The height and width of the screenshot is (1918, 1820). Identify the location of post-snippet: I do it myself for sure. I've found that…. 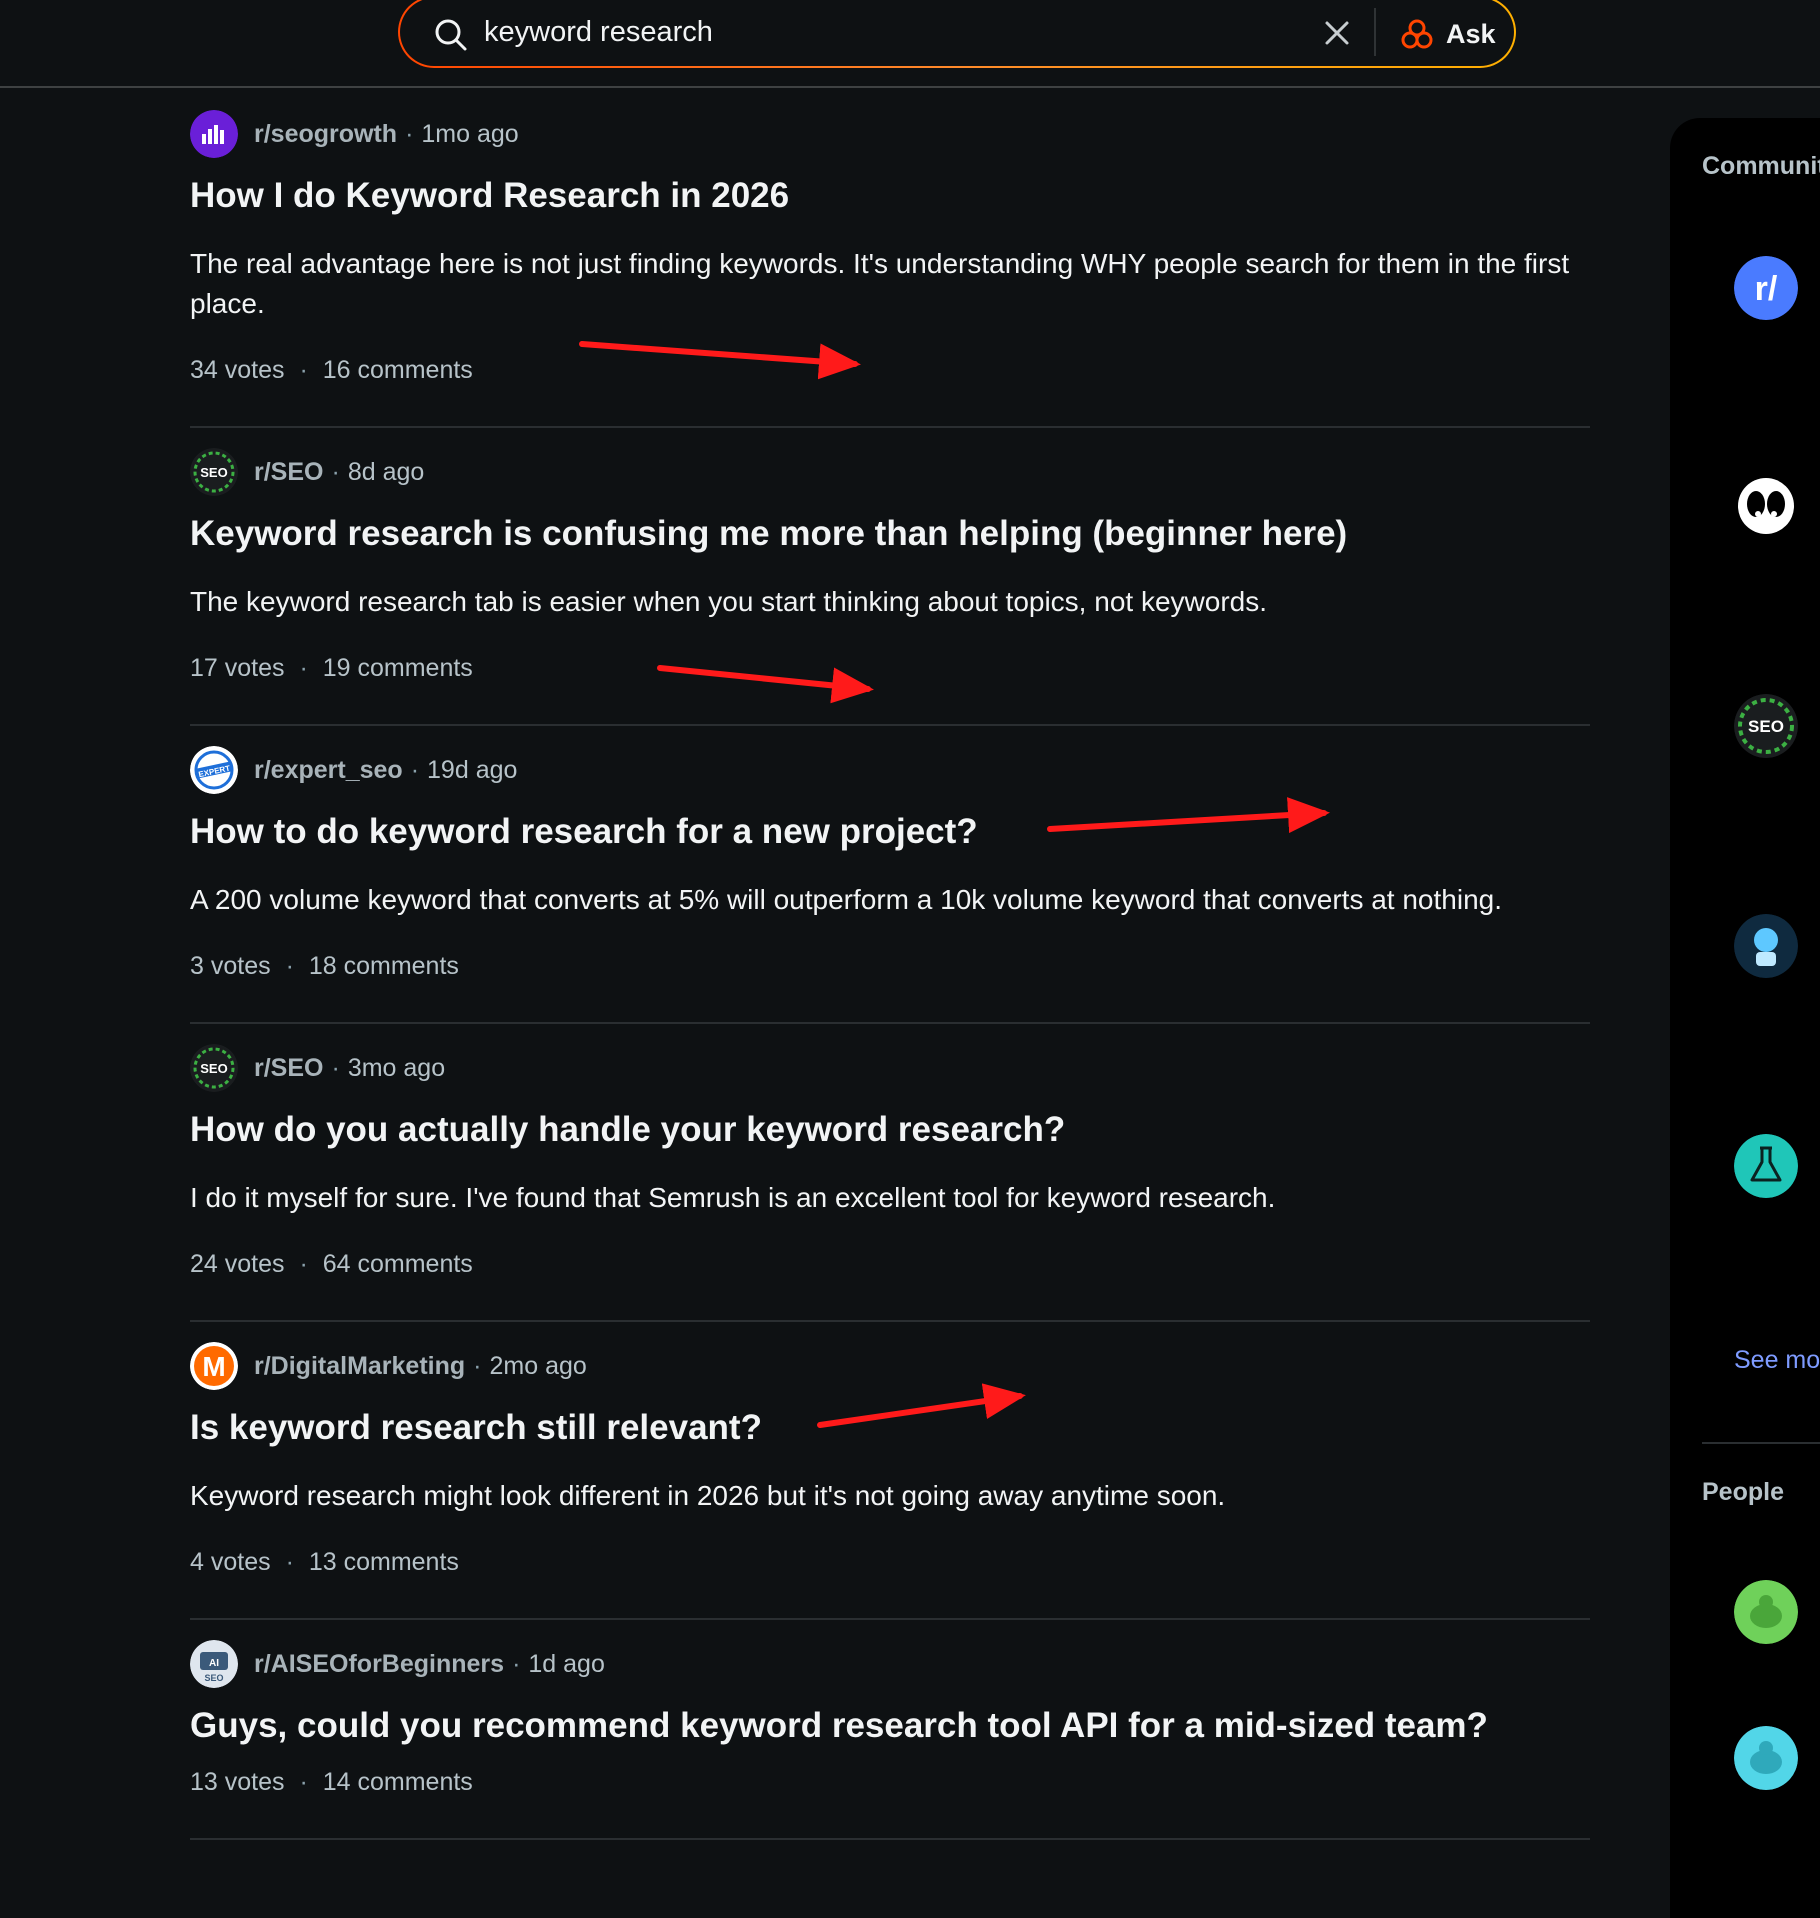
(733, 1197).